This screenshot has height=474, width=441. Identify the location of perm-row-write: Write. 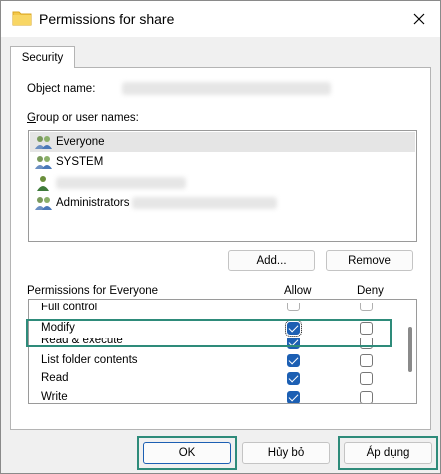
(216, 396).